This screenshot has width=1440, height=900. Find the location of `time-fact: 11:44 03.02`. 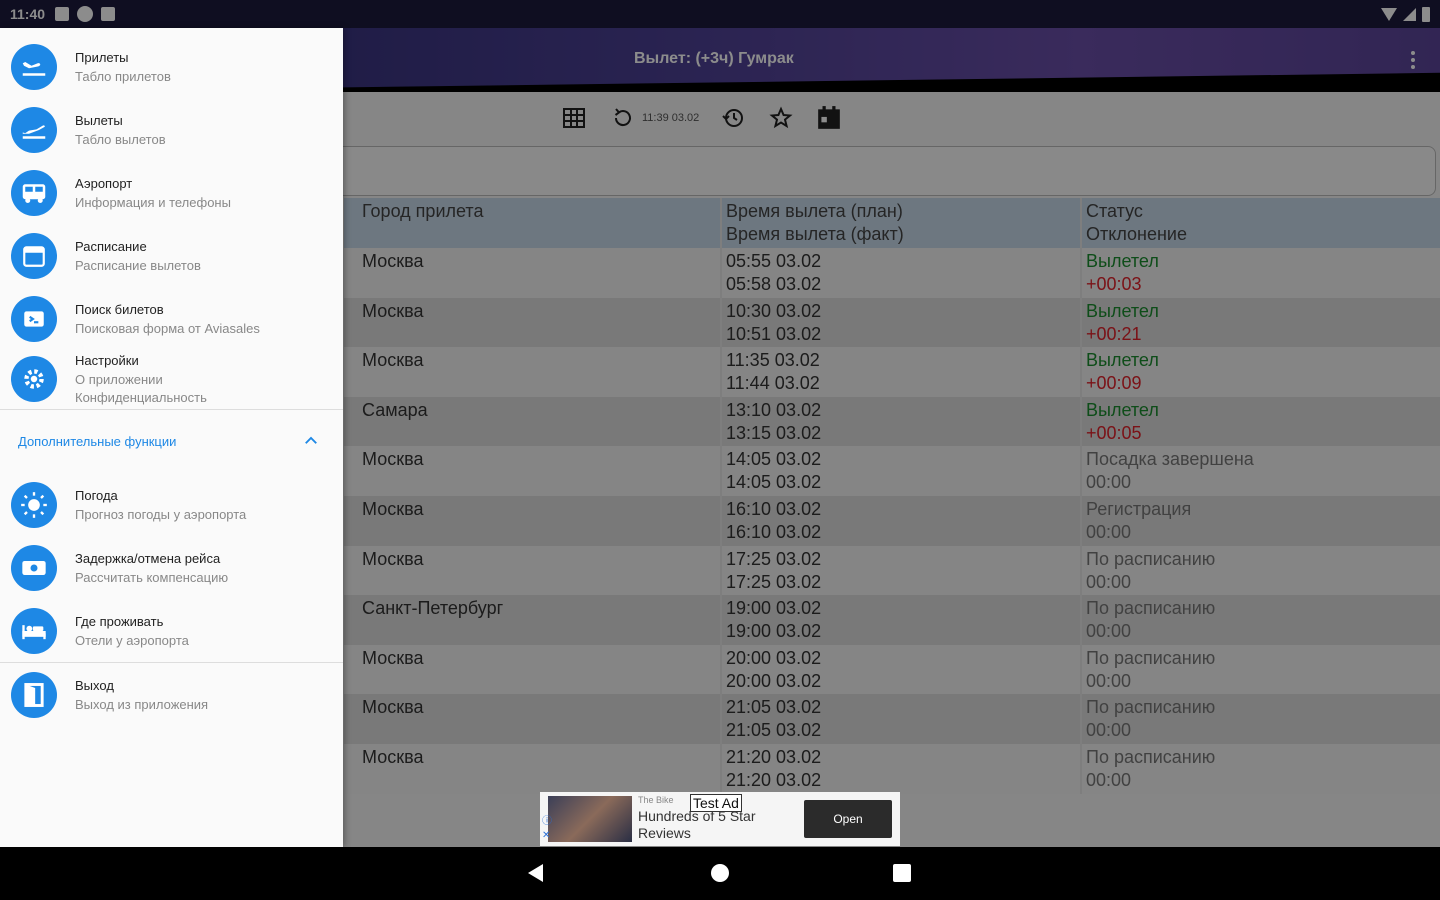

time-fact: 11:44 03.02 is located at coordinates (773, 383).